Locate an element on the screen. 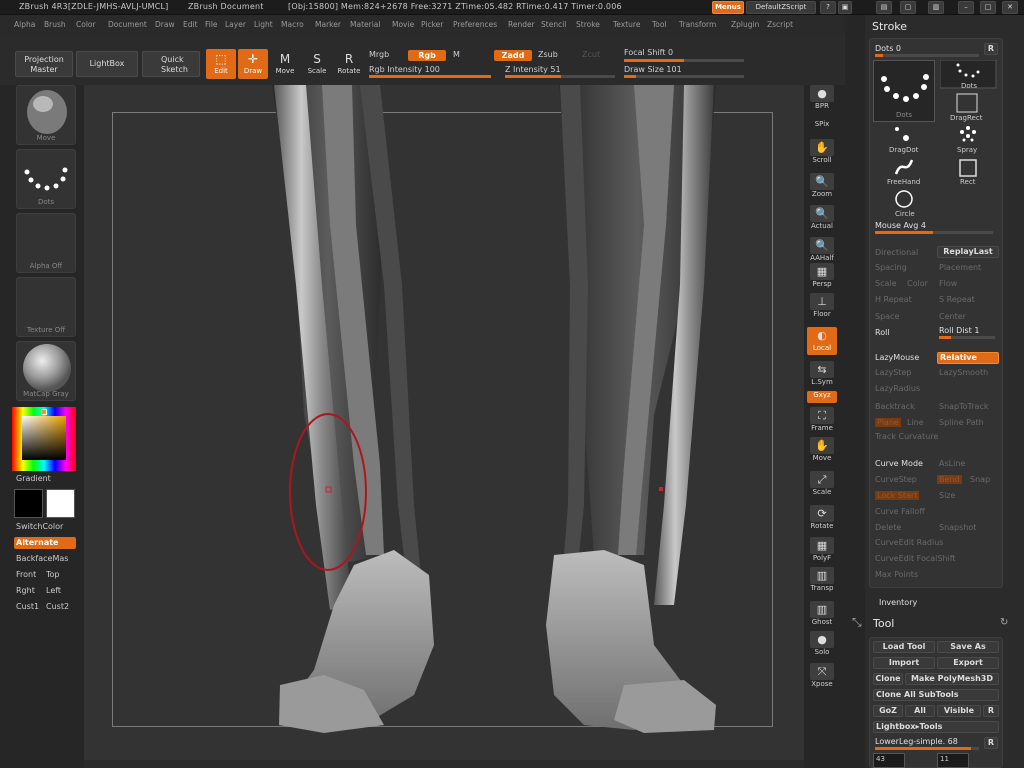 Image resolution: width=1024 pixels, height=768 pixels. layout-icon: ▤ is located at coordinates (884, 7).